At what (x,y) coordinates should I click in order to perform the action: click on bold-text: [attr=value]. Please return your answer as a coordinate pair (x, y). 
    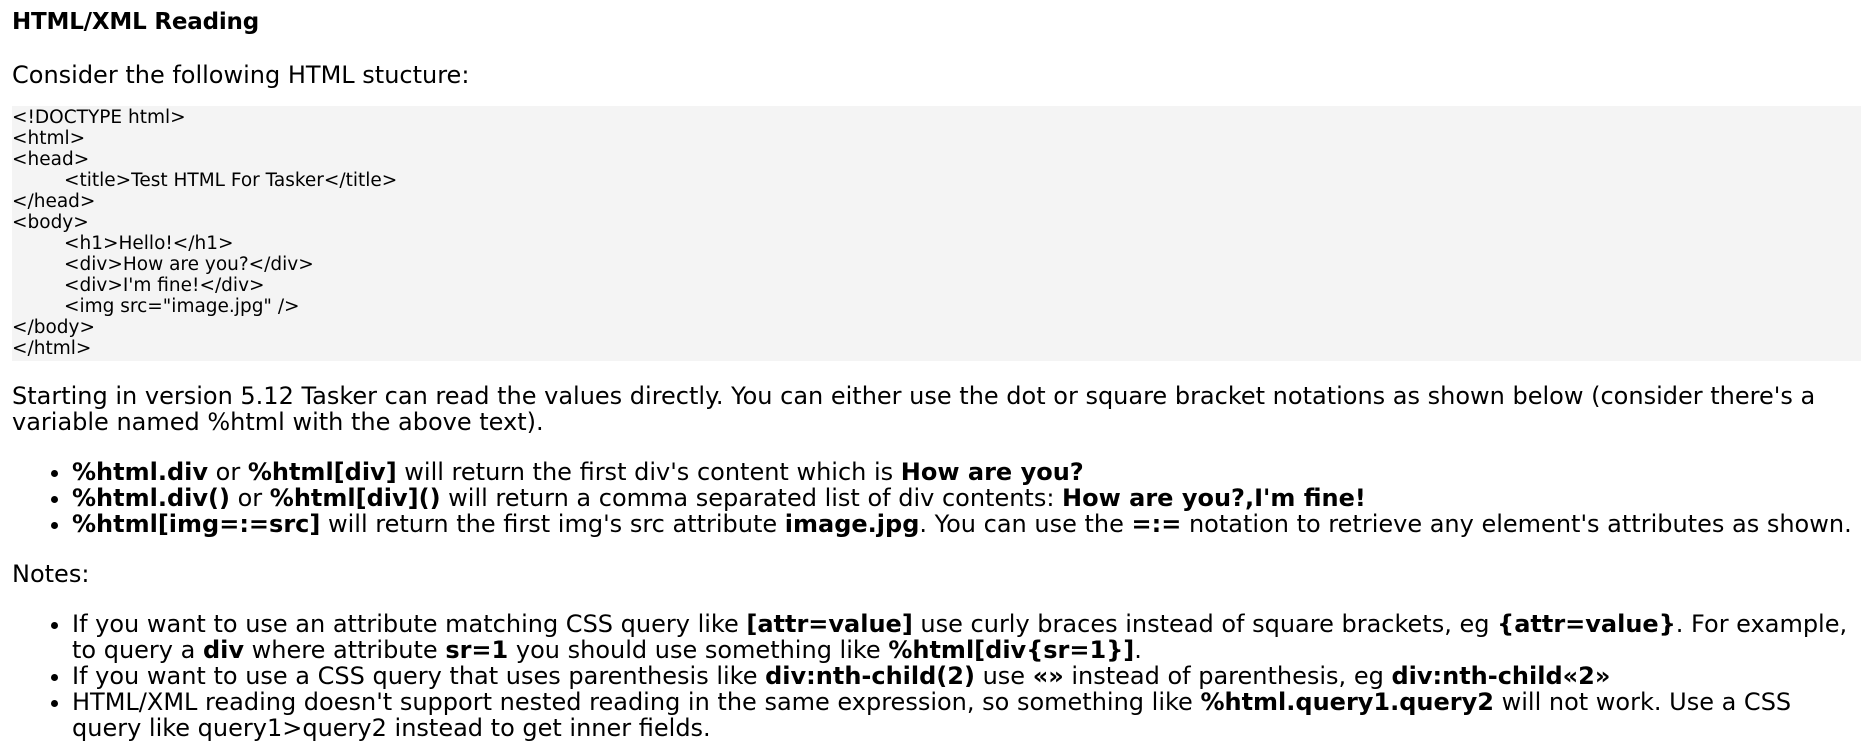
    Looking at the image, I should click on (829, 624).